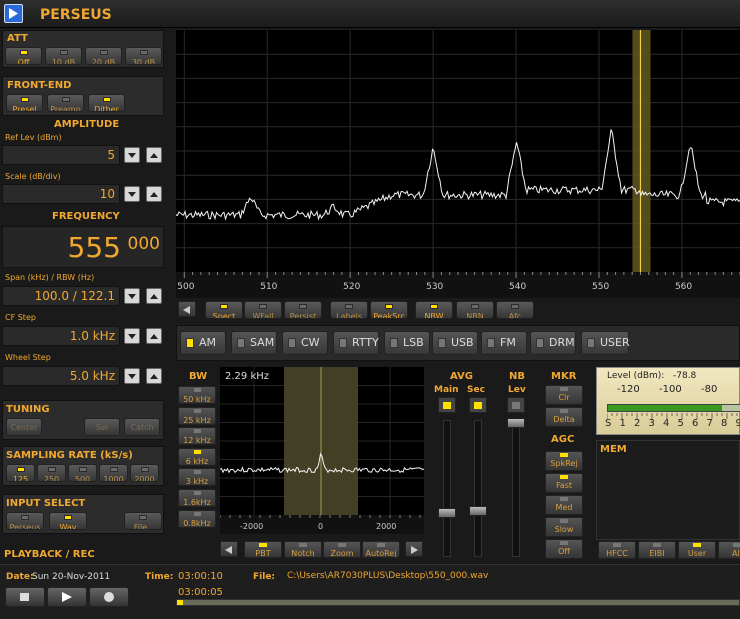 The width and height of the screenshot is (740, 619). What do you see at coordinates (144, 473) in the screenshot?
I see `sampling-4-button: 2000` at bounding box center [144, 473].